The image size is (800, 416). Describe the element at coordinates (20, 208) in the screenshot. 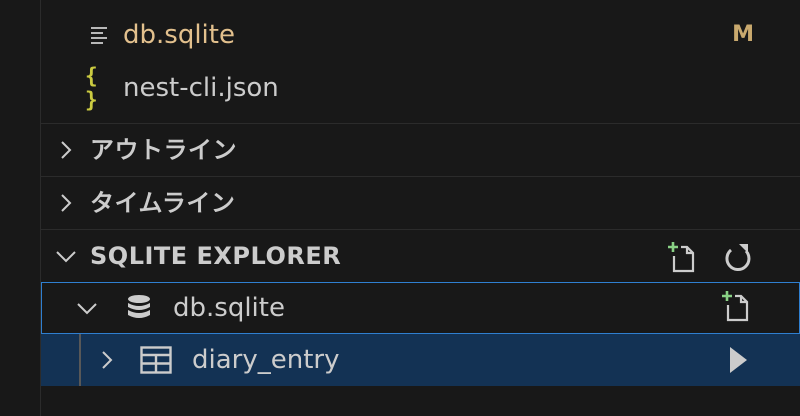

I see `activity-bar-edge` at that location.